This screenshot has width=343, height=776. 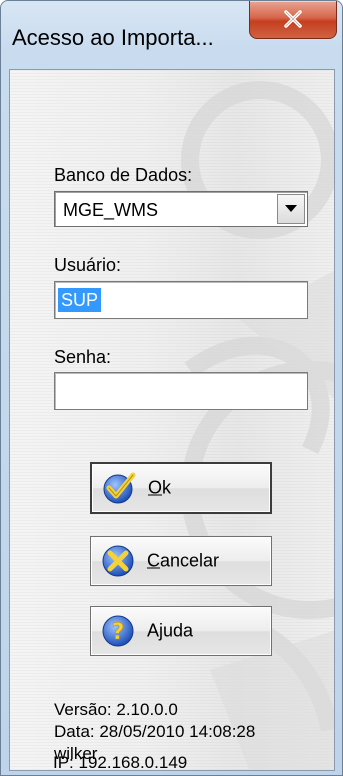 I want to click on cancel-button-label: Cancelar, so click(x=183, y=560).